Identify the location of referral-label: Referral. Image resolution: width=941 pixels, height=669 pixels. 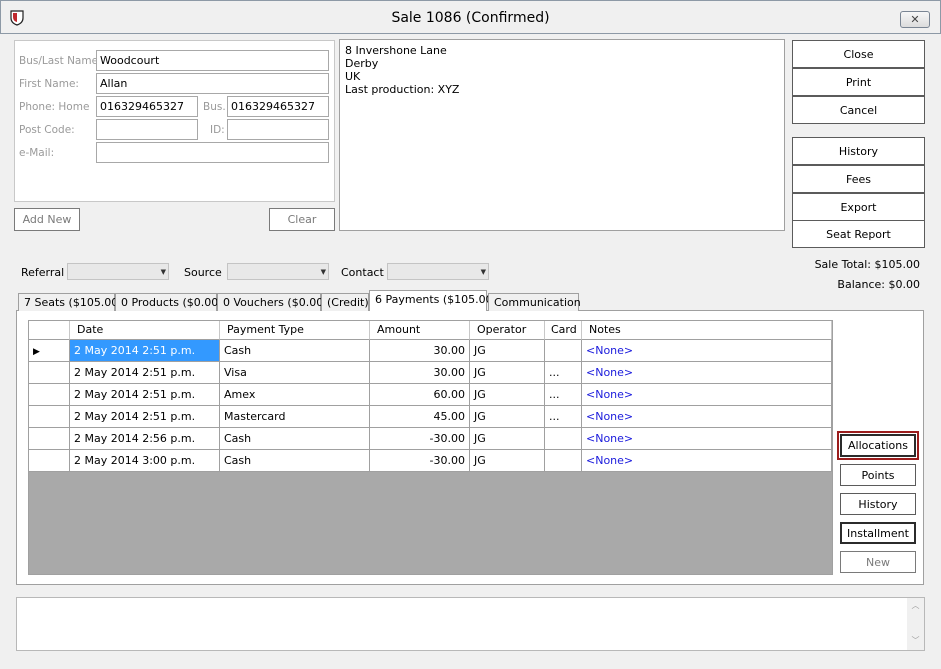
(43, 272).